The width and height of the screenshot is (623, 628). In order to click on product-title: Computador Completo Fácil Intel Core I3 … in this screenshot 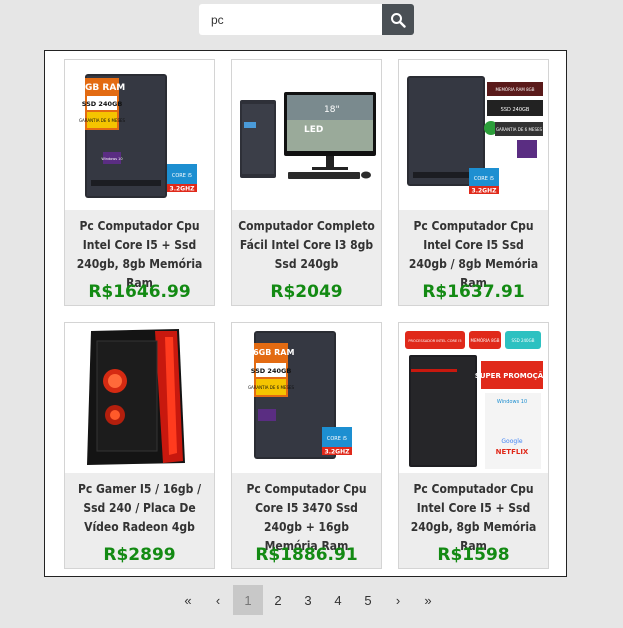, I will do `click(306, 245)`.